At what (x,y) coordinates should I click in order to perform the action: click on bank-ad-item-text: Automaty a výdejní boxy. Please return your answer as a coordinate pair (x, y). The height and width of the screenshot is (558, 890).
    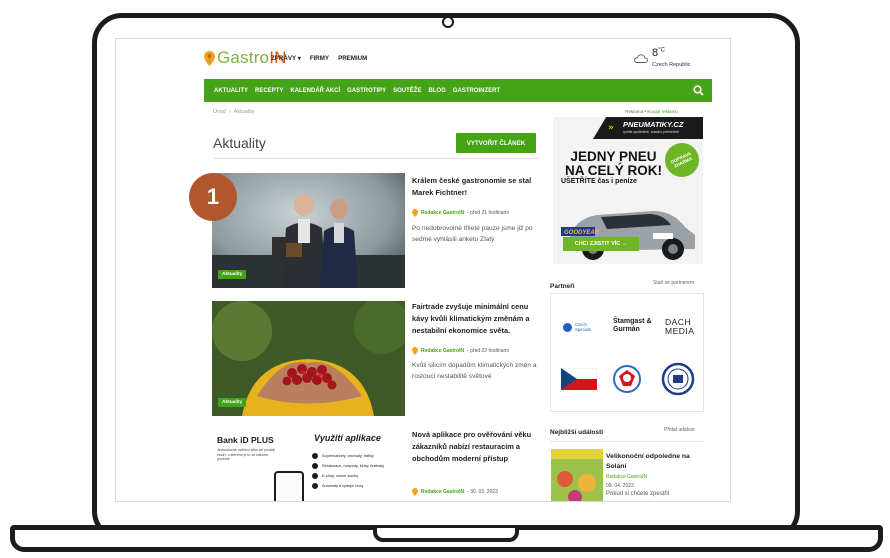
    Looking at the image, I should click on (343, 486).